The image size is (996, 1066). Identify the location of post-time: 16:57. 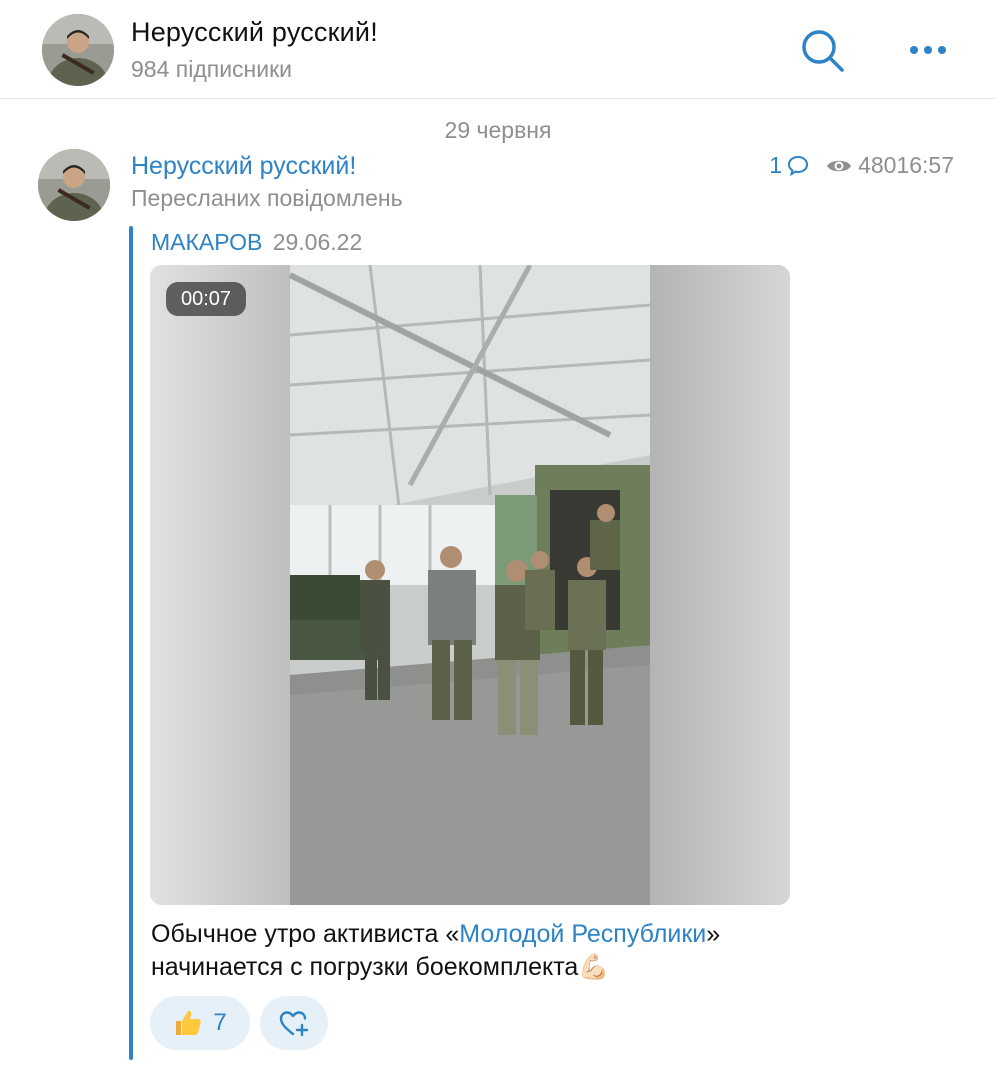
(925, 165).